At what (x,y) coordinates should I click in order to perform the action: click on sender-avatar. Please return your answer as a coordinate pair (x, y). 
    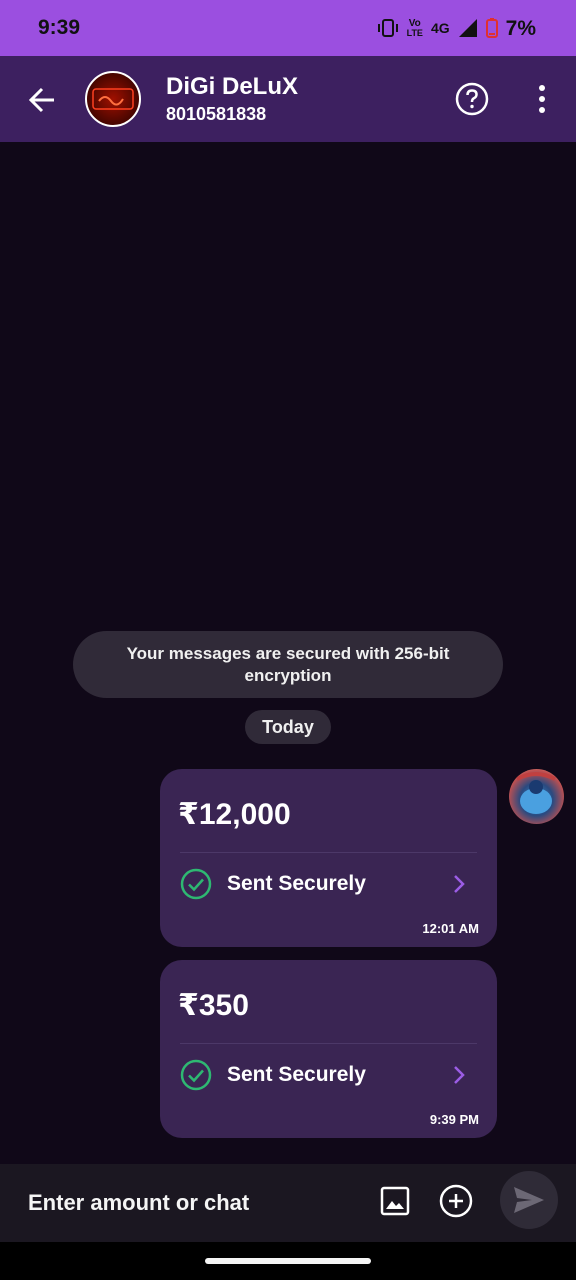
    Looking at the image, I should click on (536, 796).